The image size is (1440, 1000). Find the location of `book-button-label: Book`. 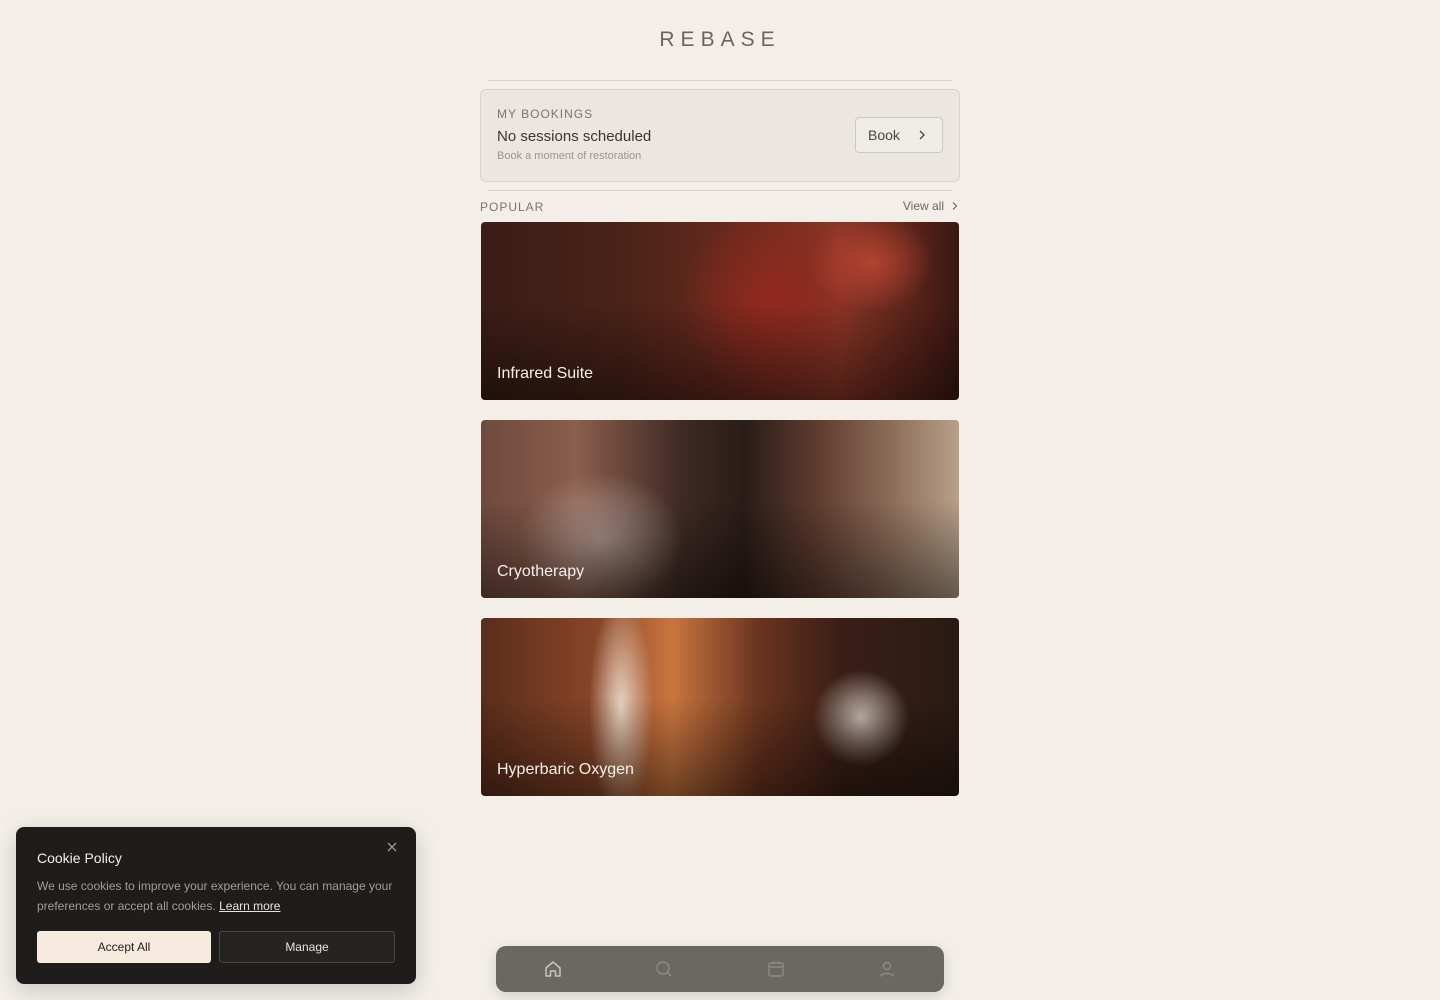

book-button-label: Book is located at coordinates (884, 135).